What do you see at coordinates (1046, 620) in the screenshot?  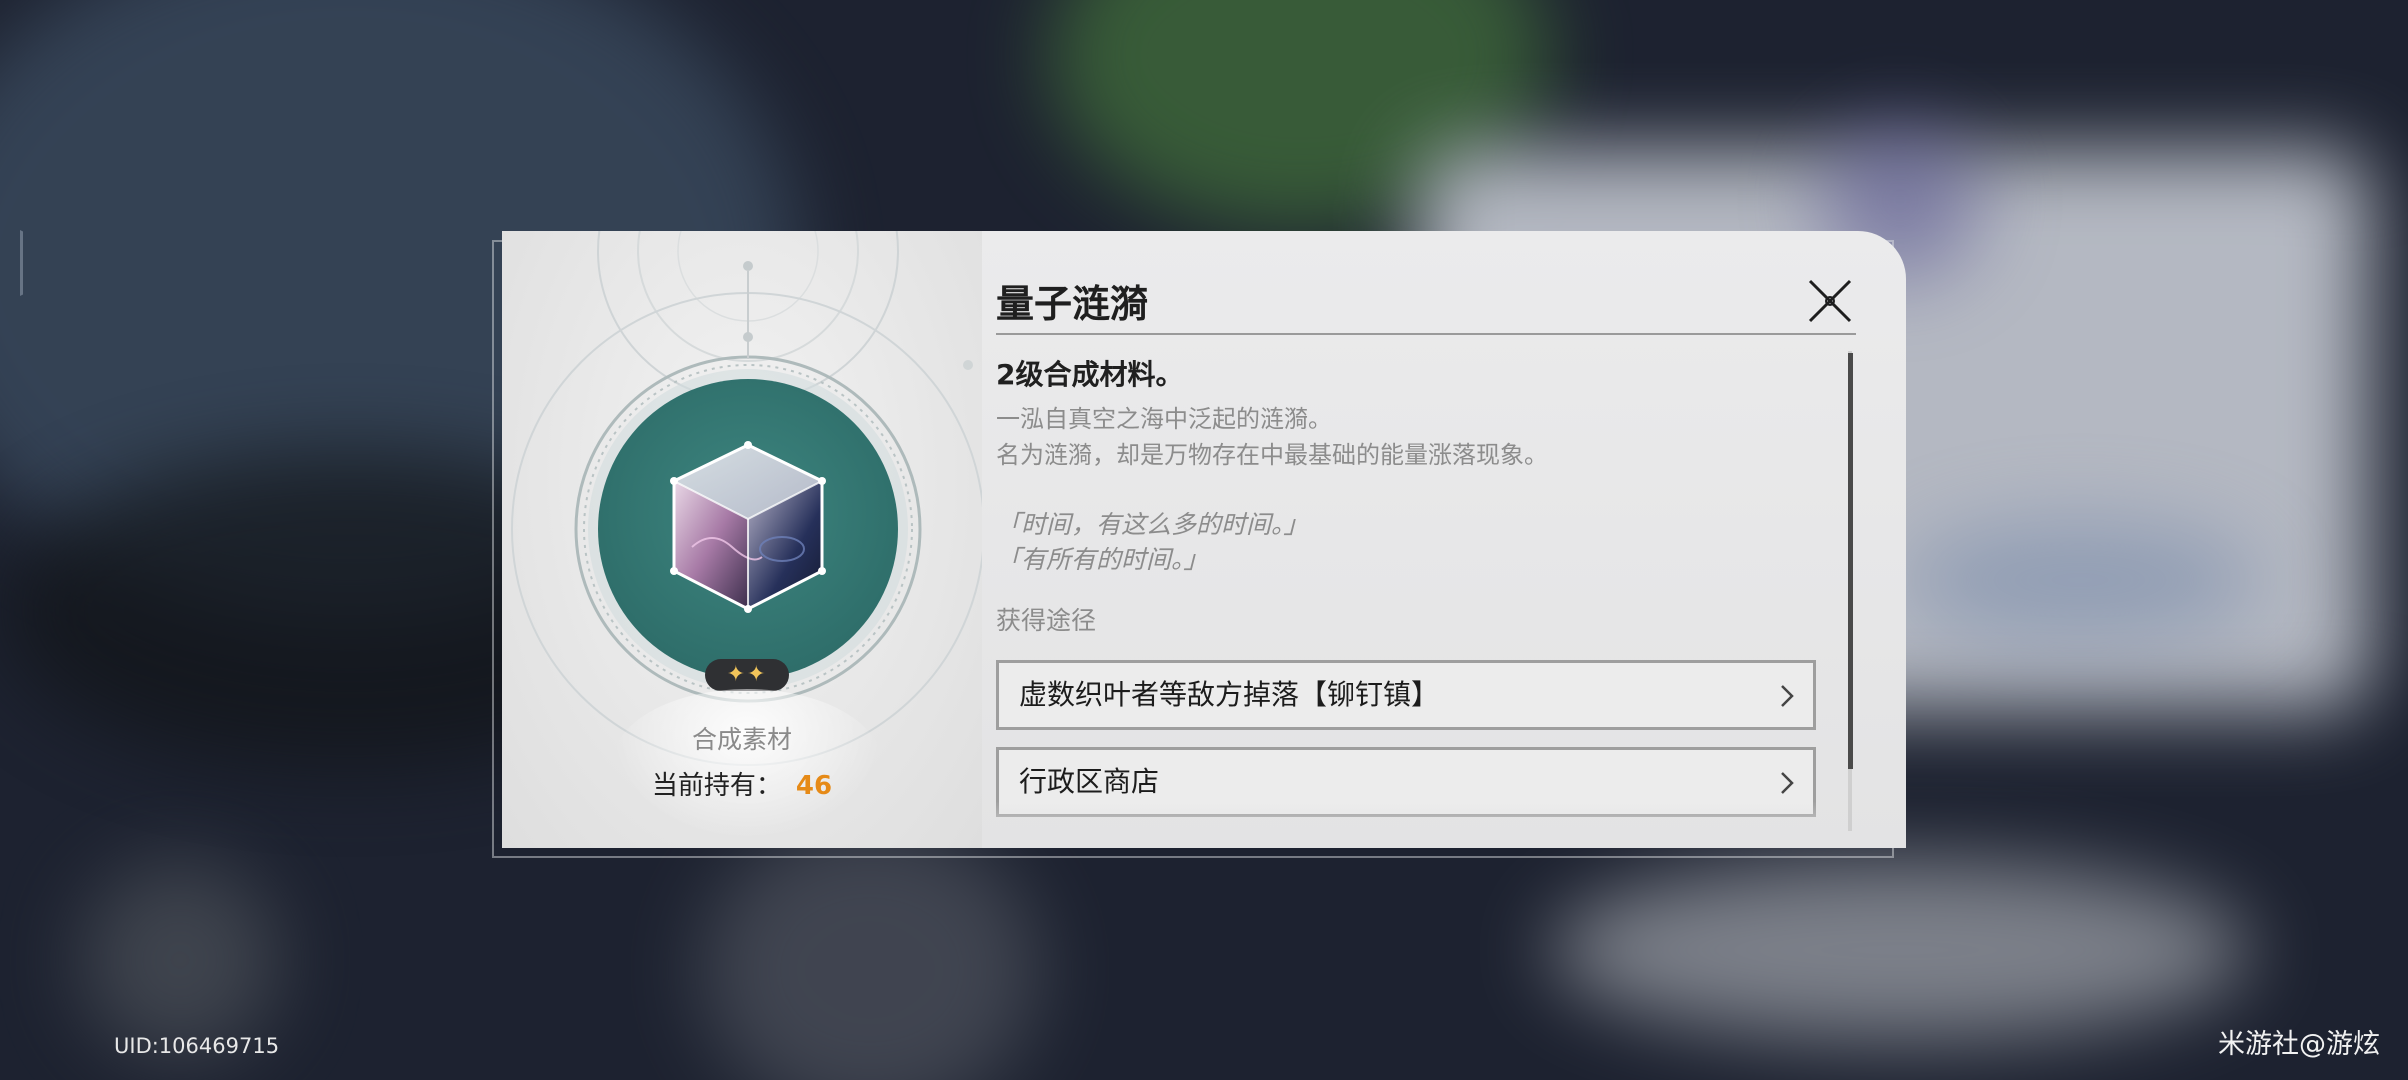 I see `sources-heading: 获得途径` at bounding box center [1046, 620].